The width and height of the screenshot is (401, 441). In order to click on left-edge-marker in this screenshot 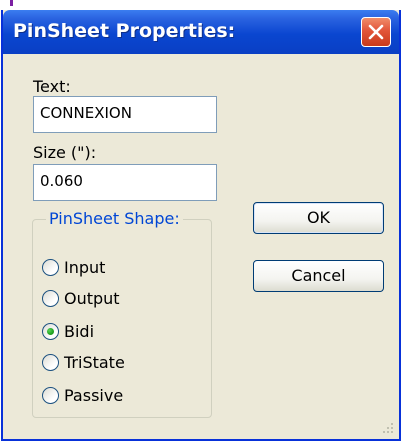, I will do `click(11, 3)`.